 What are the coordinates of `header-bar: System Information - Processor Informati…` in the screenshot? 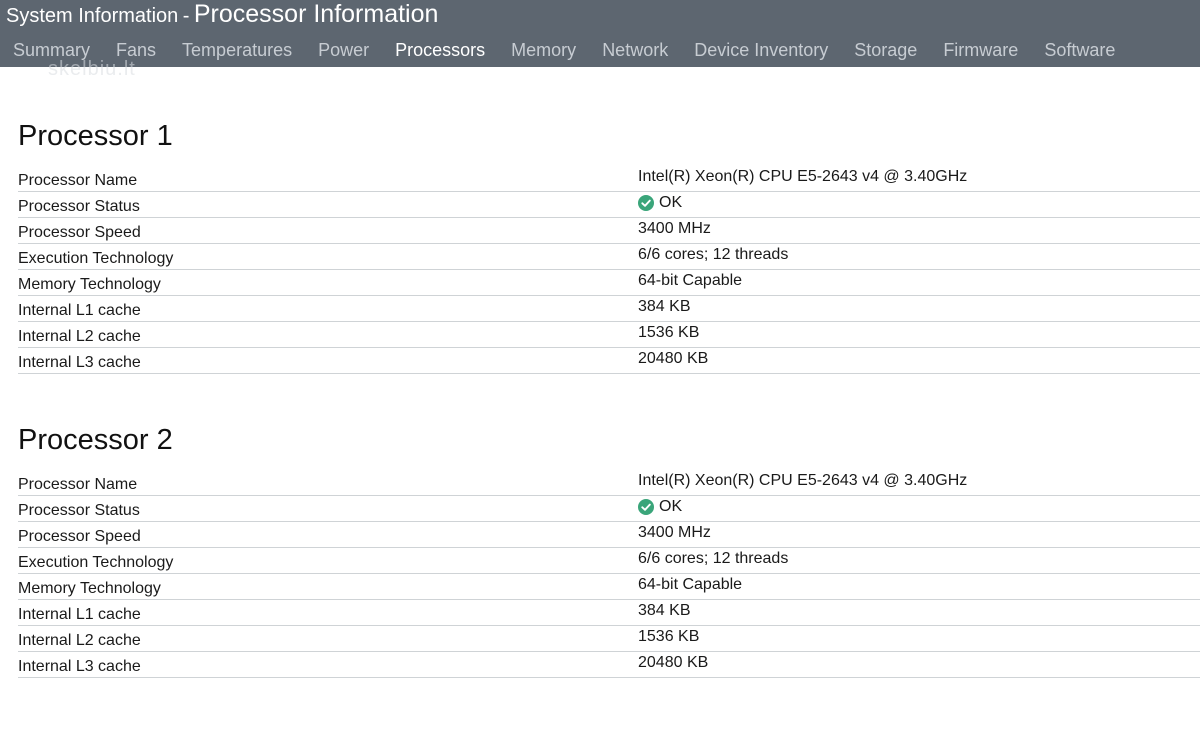 It's located at (600, 33).